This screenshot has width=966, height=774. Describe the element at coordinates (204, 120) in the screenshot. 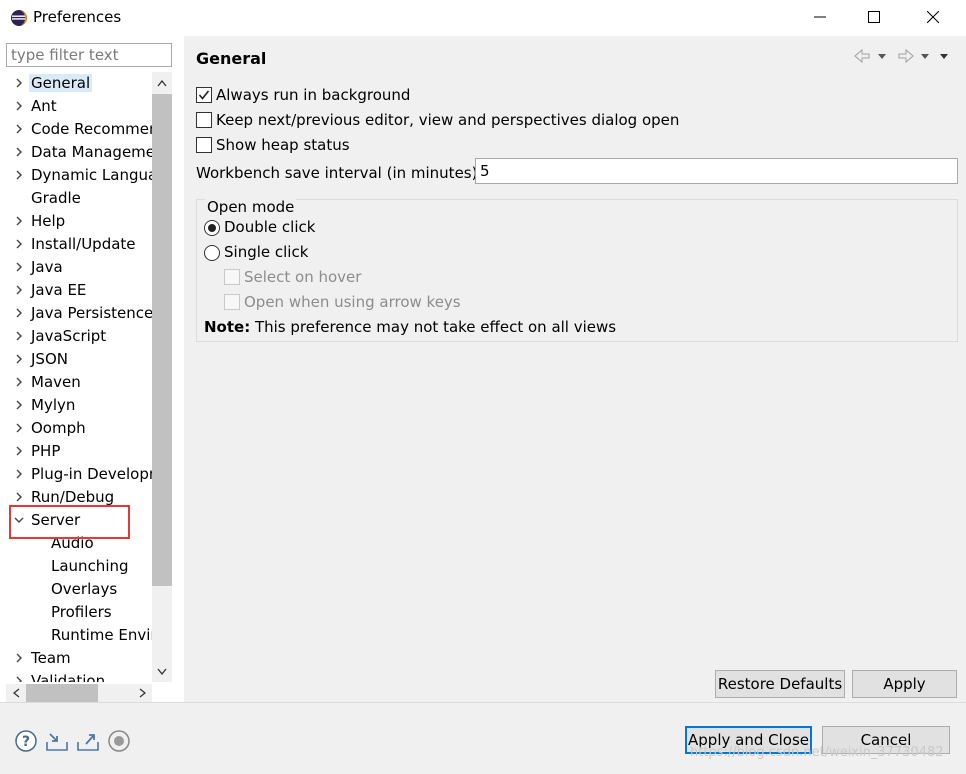

I see `keep-next-prev-checkbox` at that location.